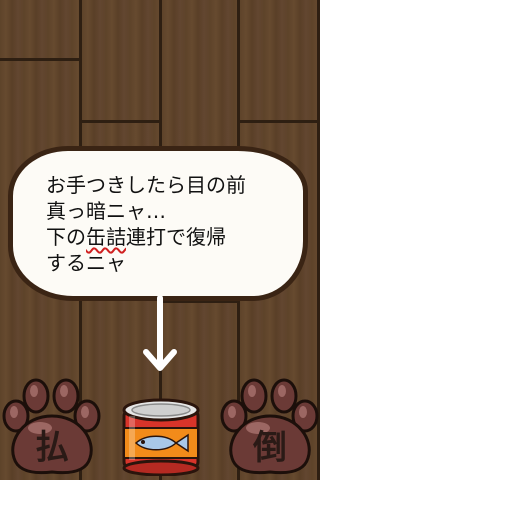 This screenshot has width=512, height=512. Describe the element at coordinates (136, 237) in the screenshot. I see `hint-line-3: 下の缶詰連打で復帰` at that location.